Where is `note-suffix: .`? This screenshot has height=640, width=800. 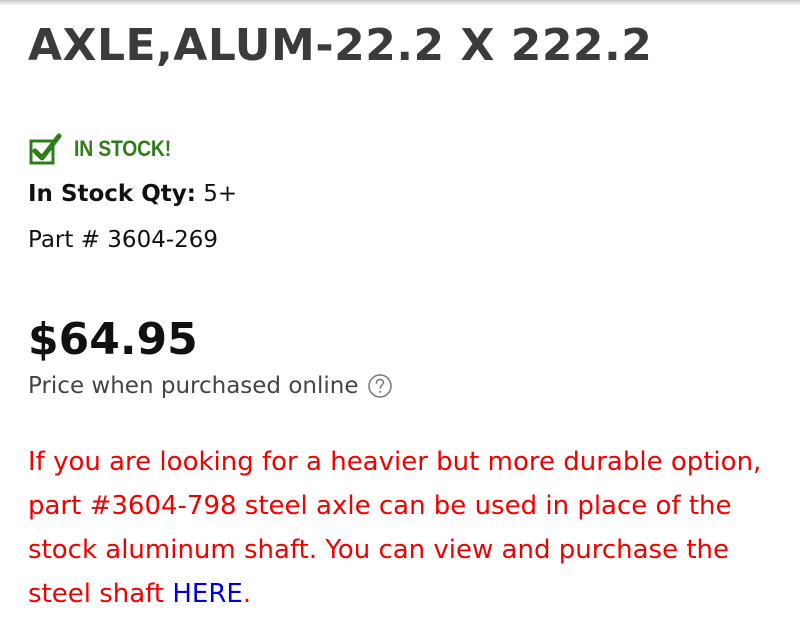
note-suffix: . is located at coordinates (247, 594).